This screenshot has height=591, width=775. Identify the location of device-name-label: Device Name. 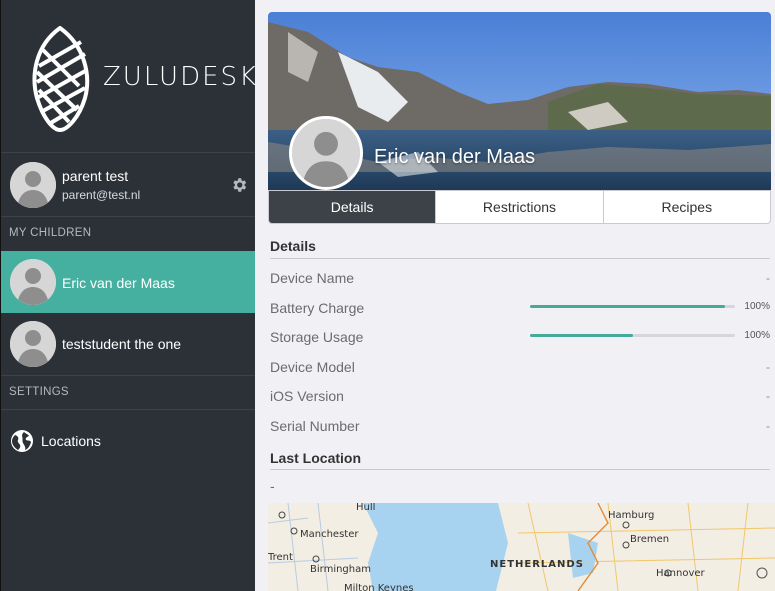
(312, 278).